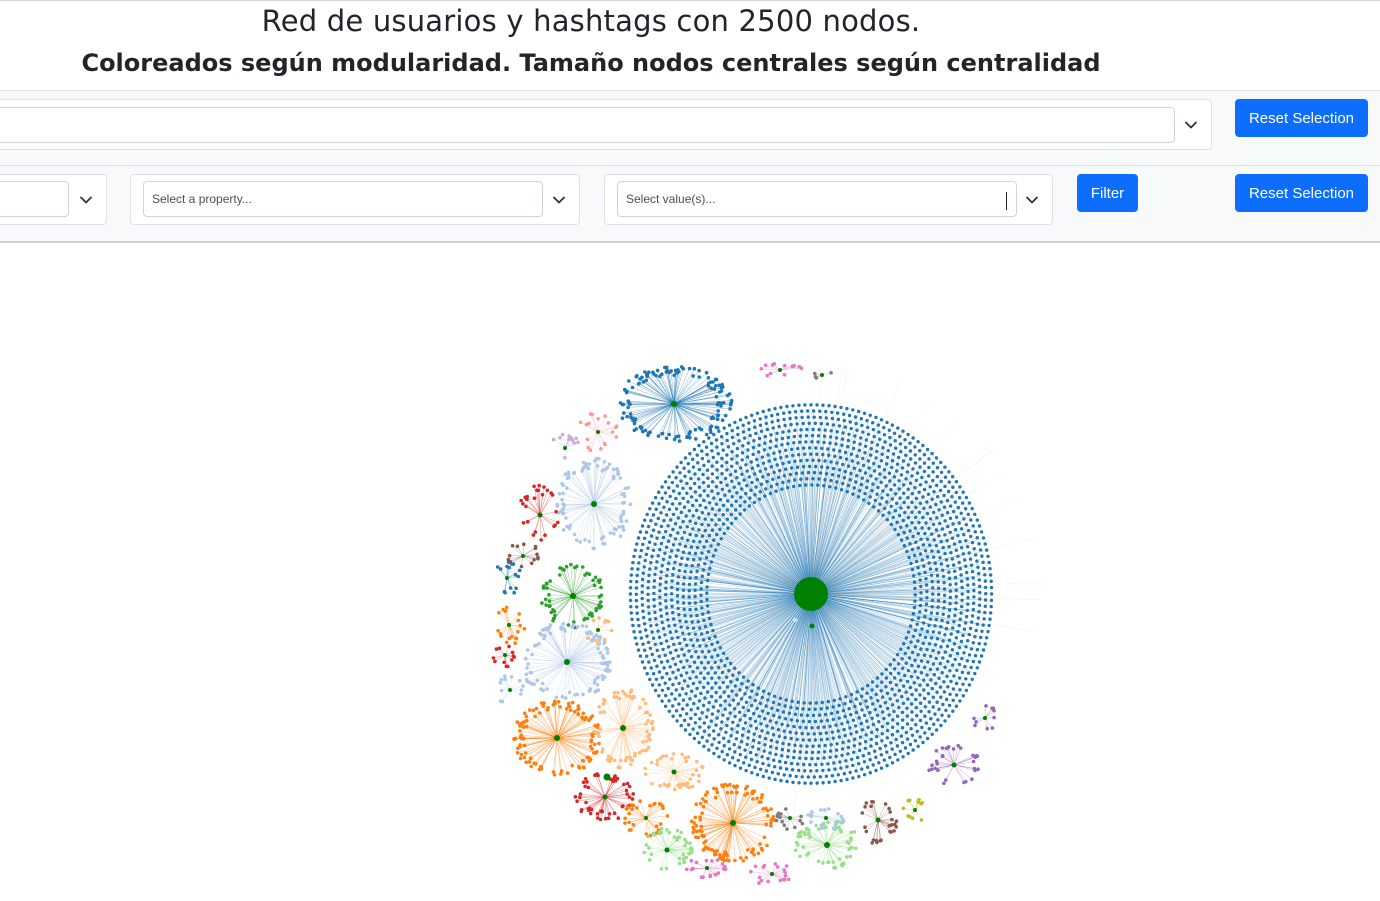 The width and height of the screenshot is (1380, 901). I want to click on category-select, so click(34, 199).